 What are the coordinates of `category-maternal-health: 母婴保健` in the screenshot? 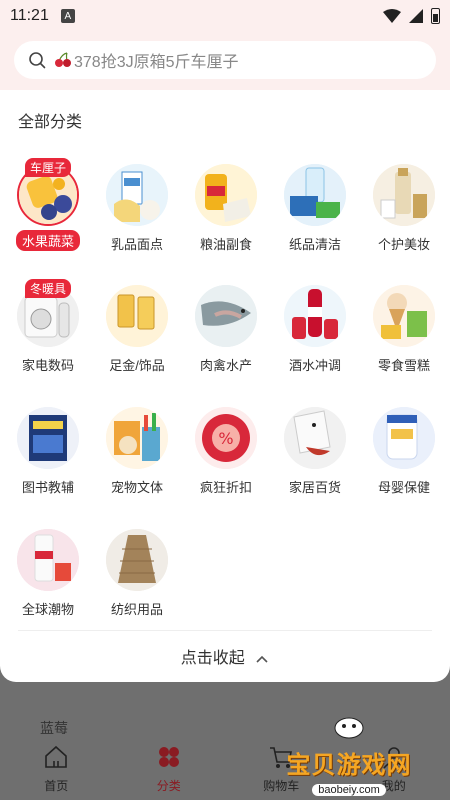 It's located at (404, 451).